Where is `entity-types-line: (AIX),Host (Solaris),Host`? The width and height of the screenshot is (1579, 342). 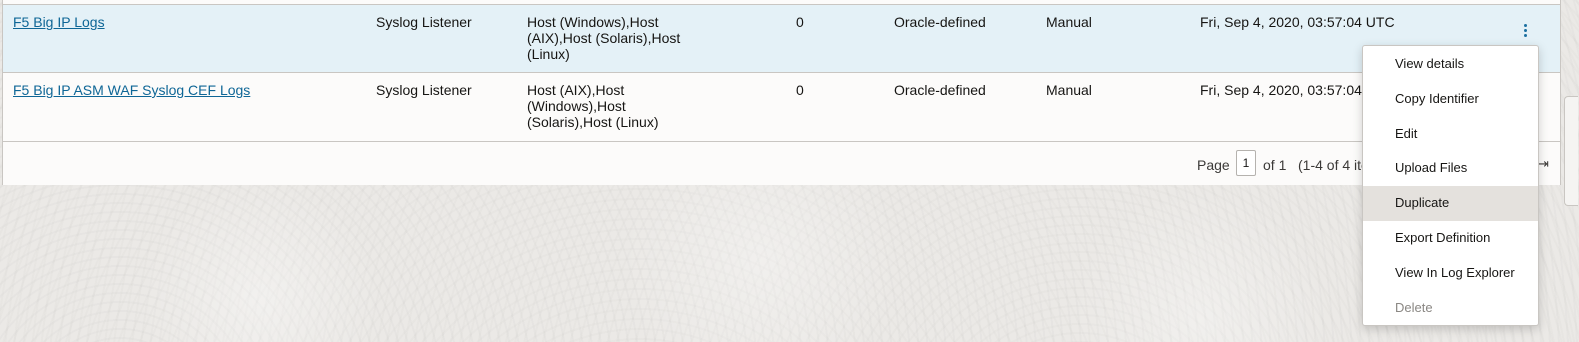 entity-types-line: (AIX),Host (Solaris),Host is located at coordinates (604, 38).